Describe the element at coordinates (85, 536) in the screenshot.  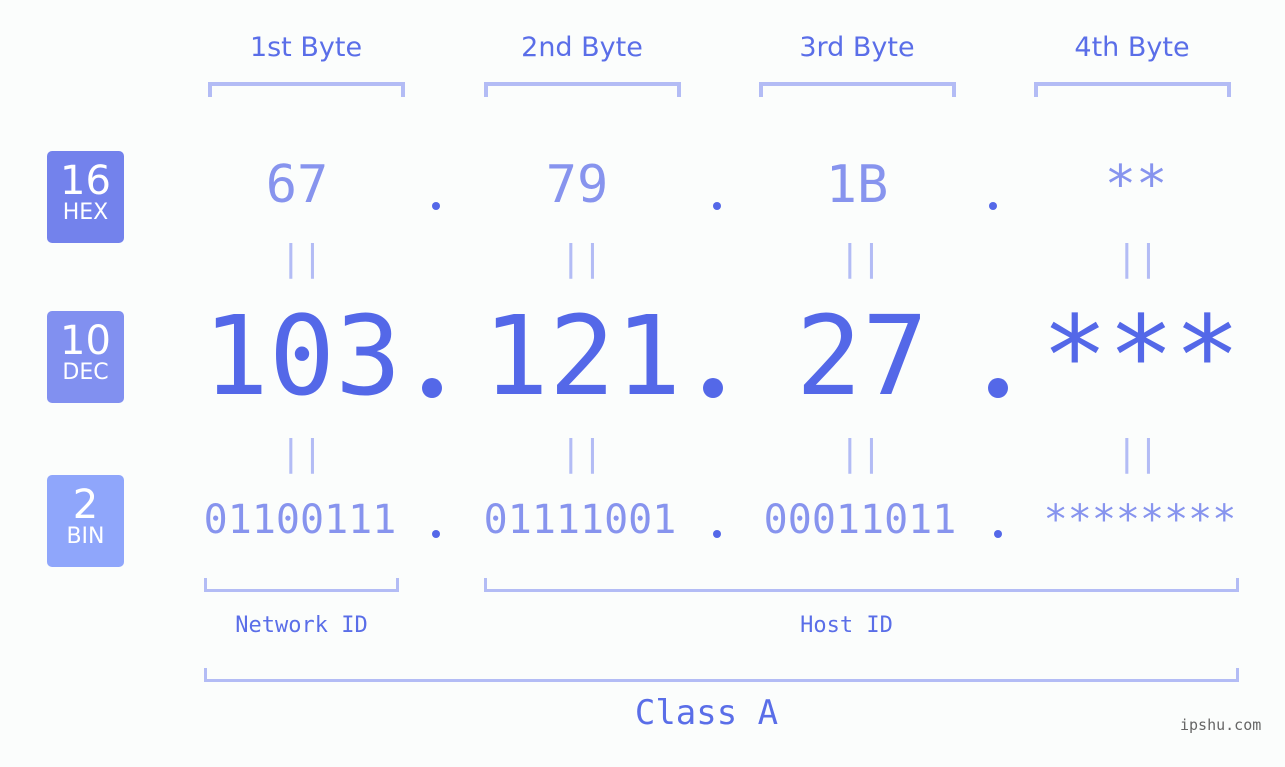
I see `bin-badge-label: BIN` at that location.